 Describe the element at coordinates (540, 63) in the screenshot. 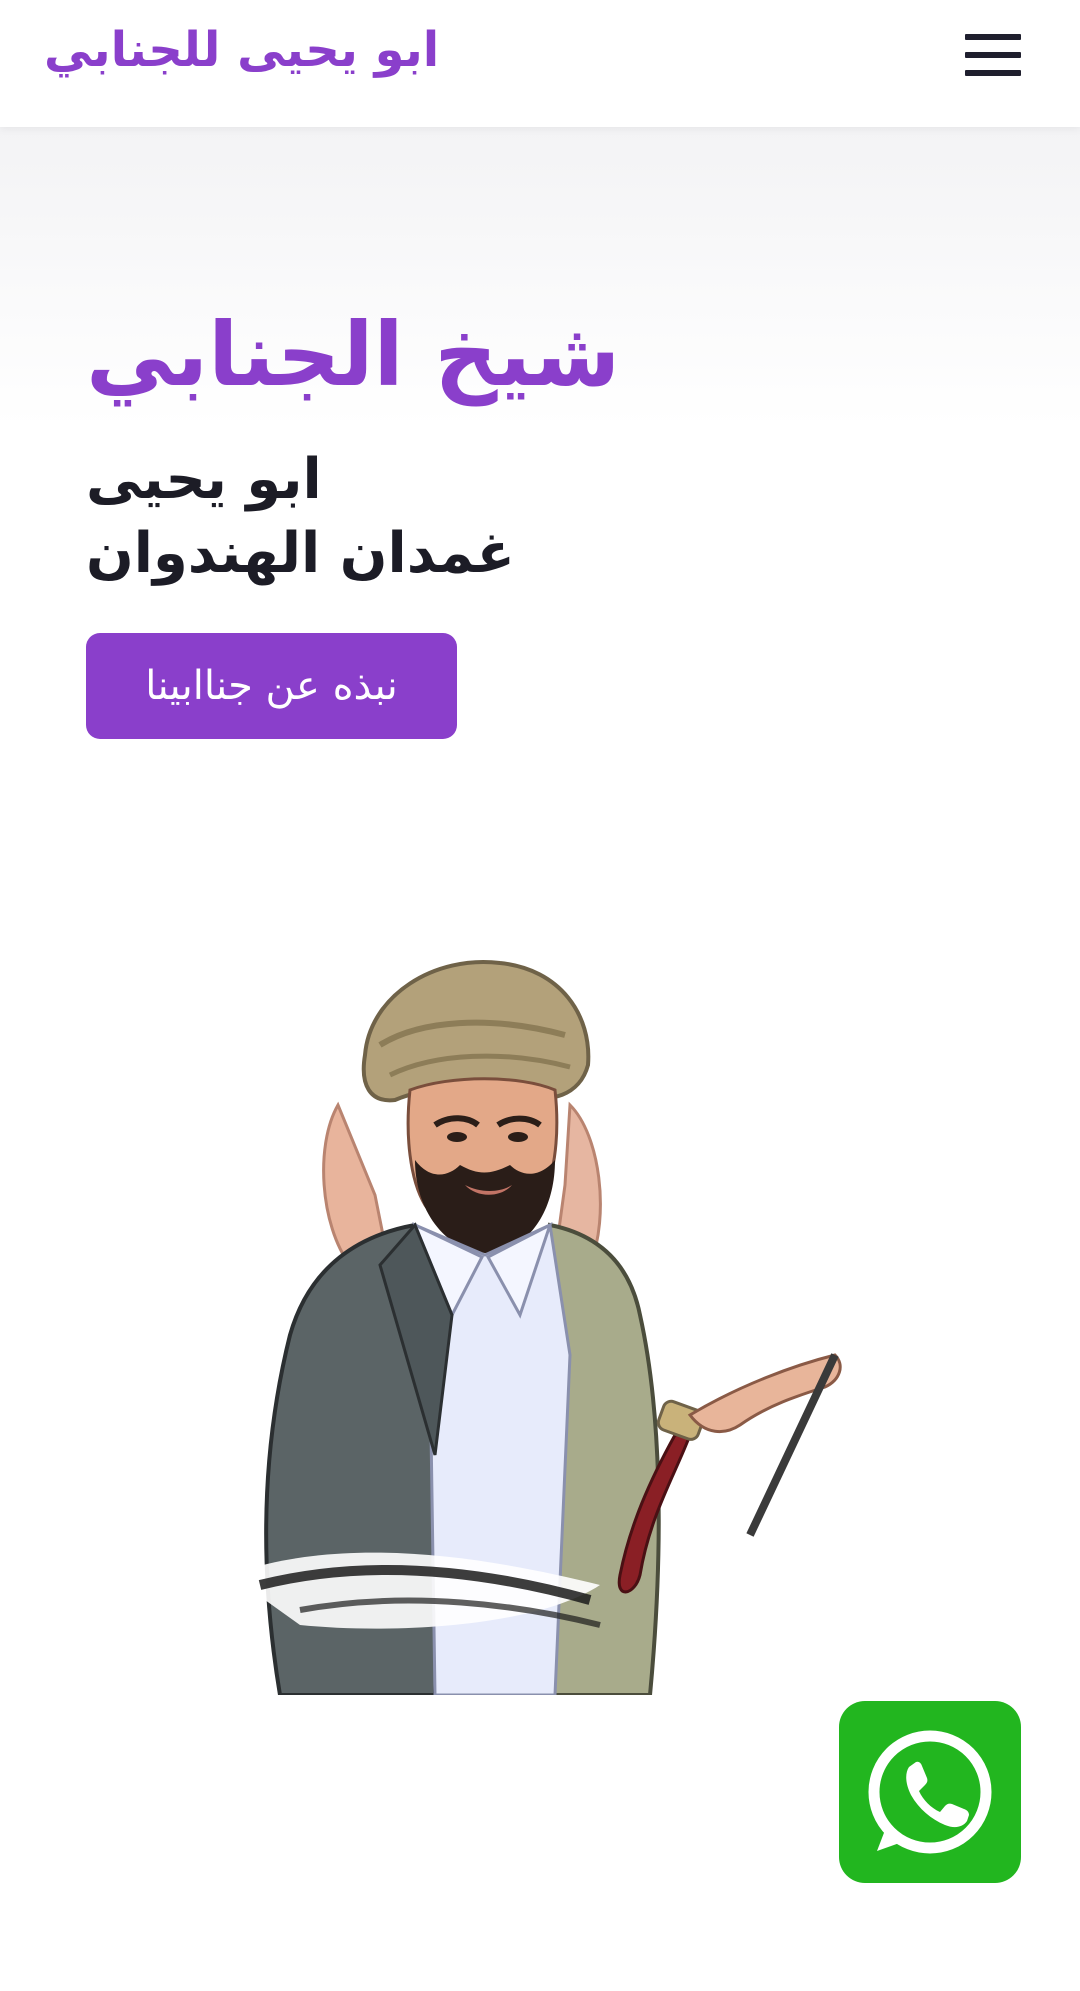

I see `site-header: ابو يحيى للجنابي` at that location.